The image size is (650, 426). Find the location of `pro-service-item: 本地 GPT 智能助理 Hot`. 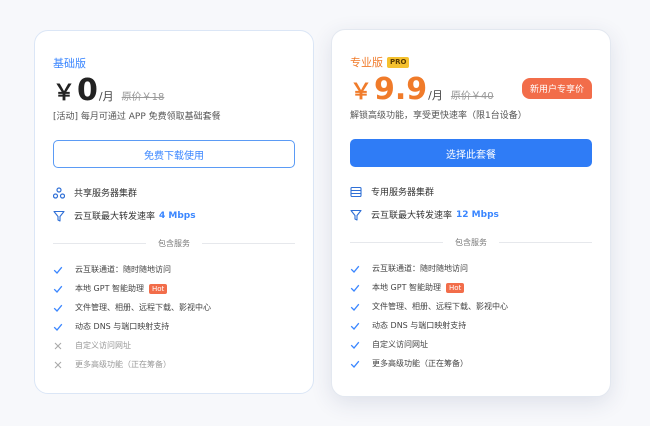

pro-service-item: 本地 GPT 智能助理 Hot is located at coordinates (407, 287).